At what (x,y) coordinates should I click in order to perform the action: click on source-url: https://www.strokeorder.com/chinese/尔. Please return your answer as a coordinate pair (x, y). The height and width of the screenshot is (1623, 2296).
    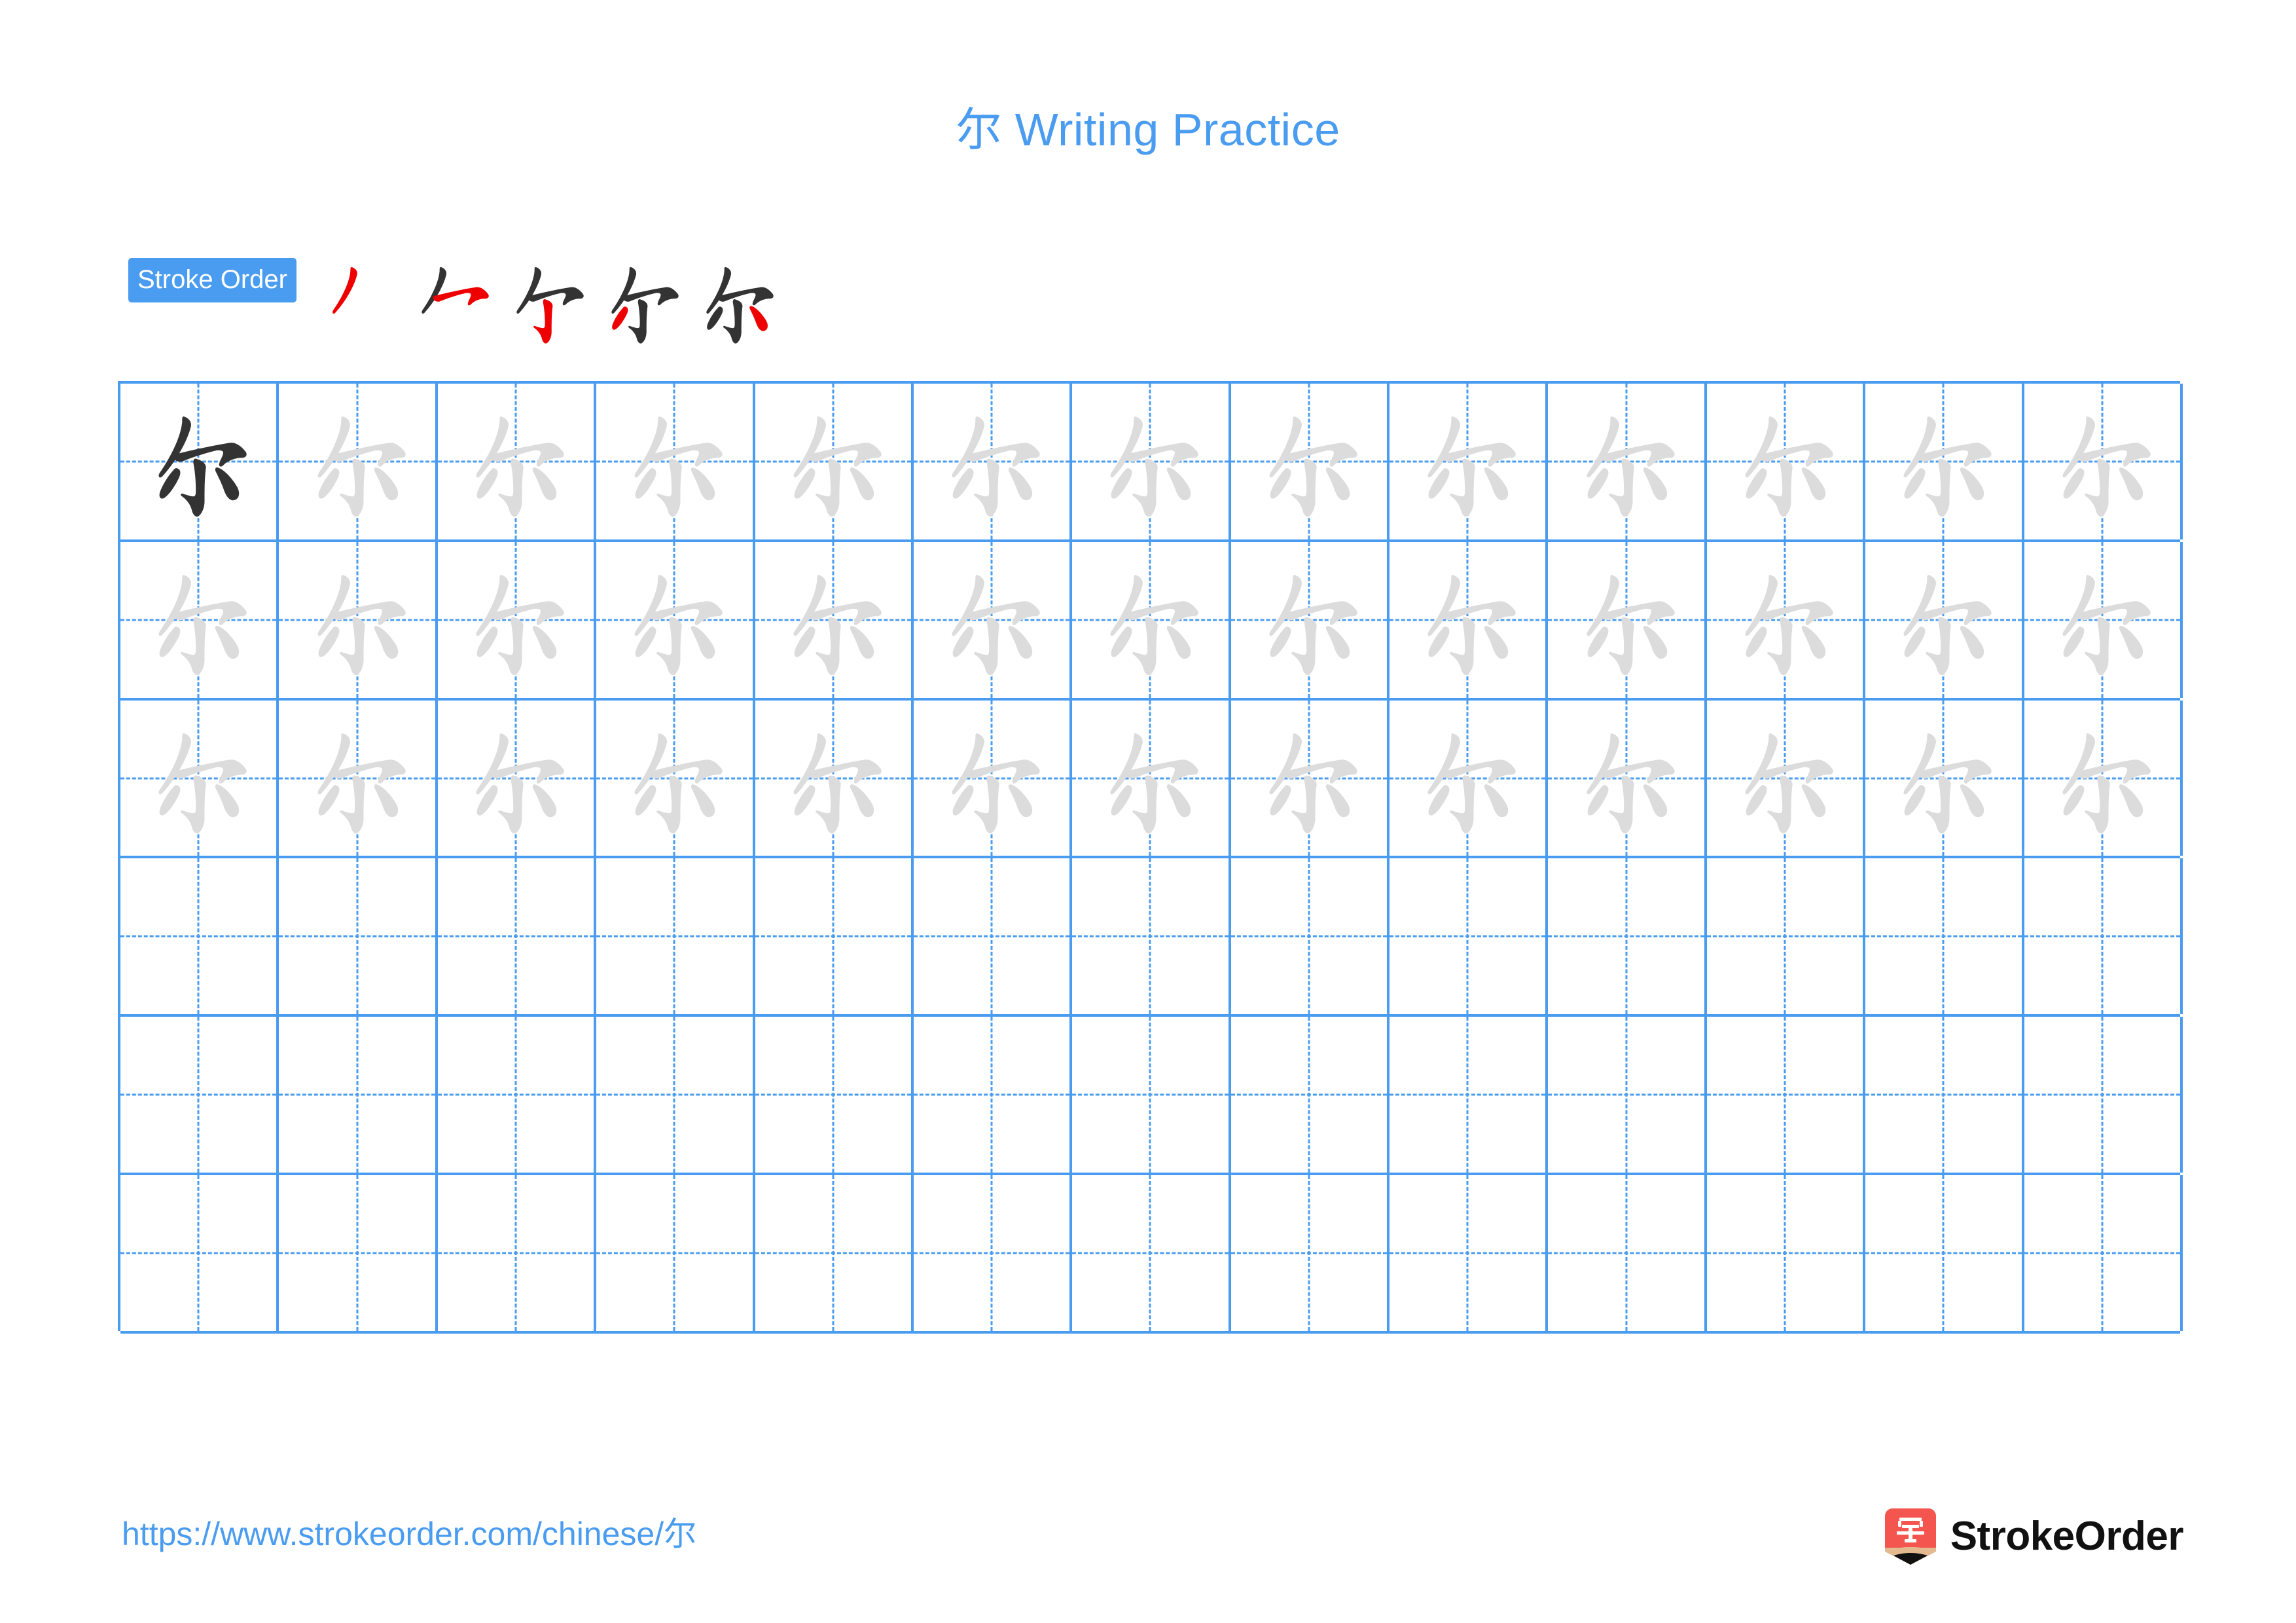
    Looking at the image, I should click on (409, 1534).